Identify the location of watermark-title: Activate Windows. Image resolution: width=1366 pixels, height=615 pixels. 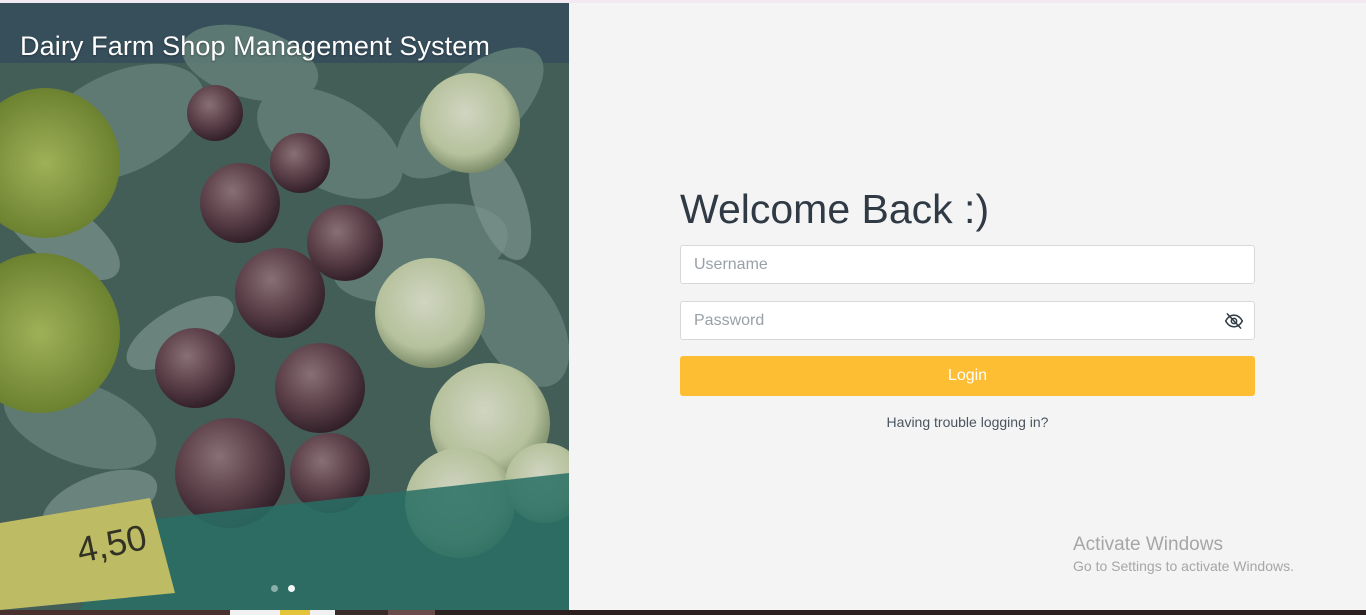
(1148, 544).